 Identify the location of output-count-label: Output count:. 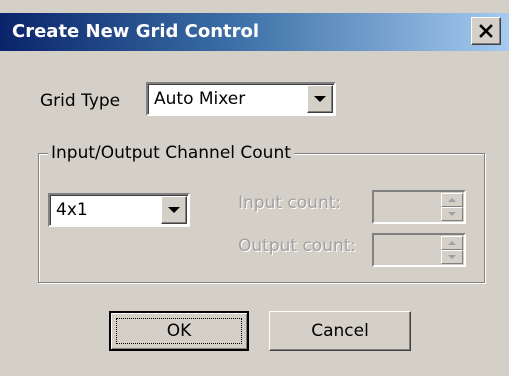
(297, 246).